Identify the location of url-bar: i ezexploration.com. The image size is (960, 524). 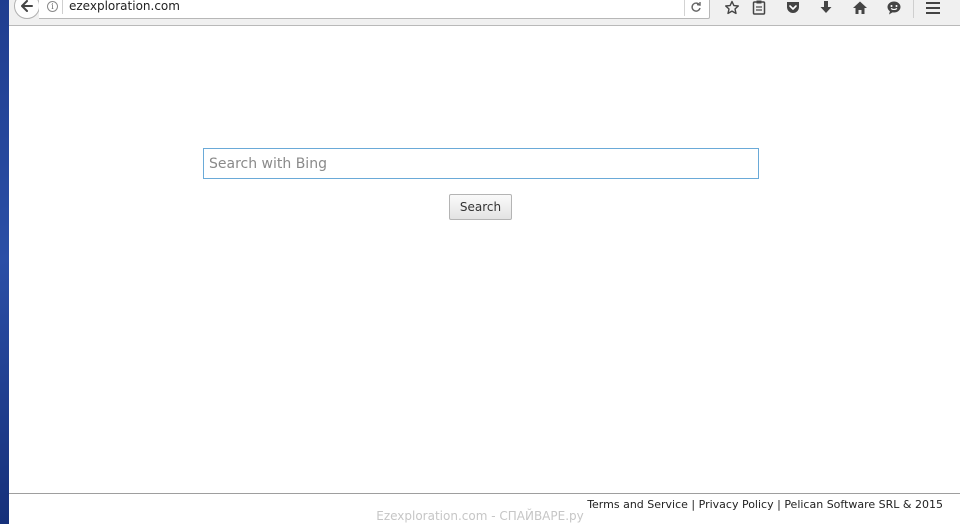
(374, 9).